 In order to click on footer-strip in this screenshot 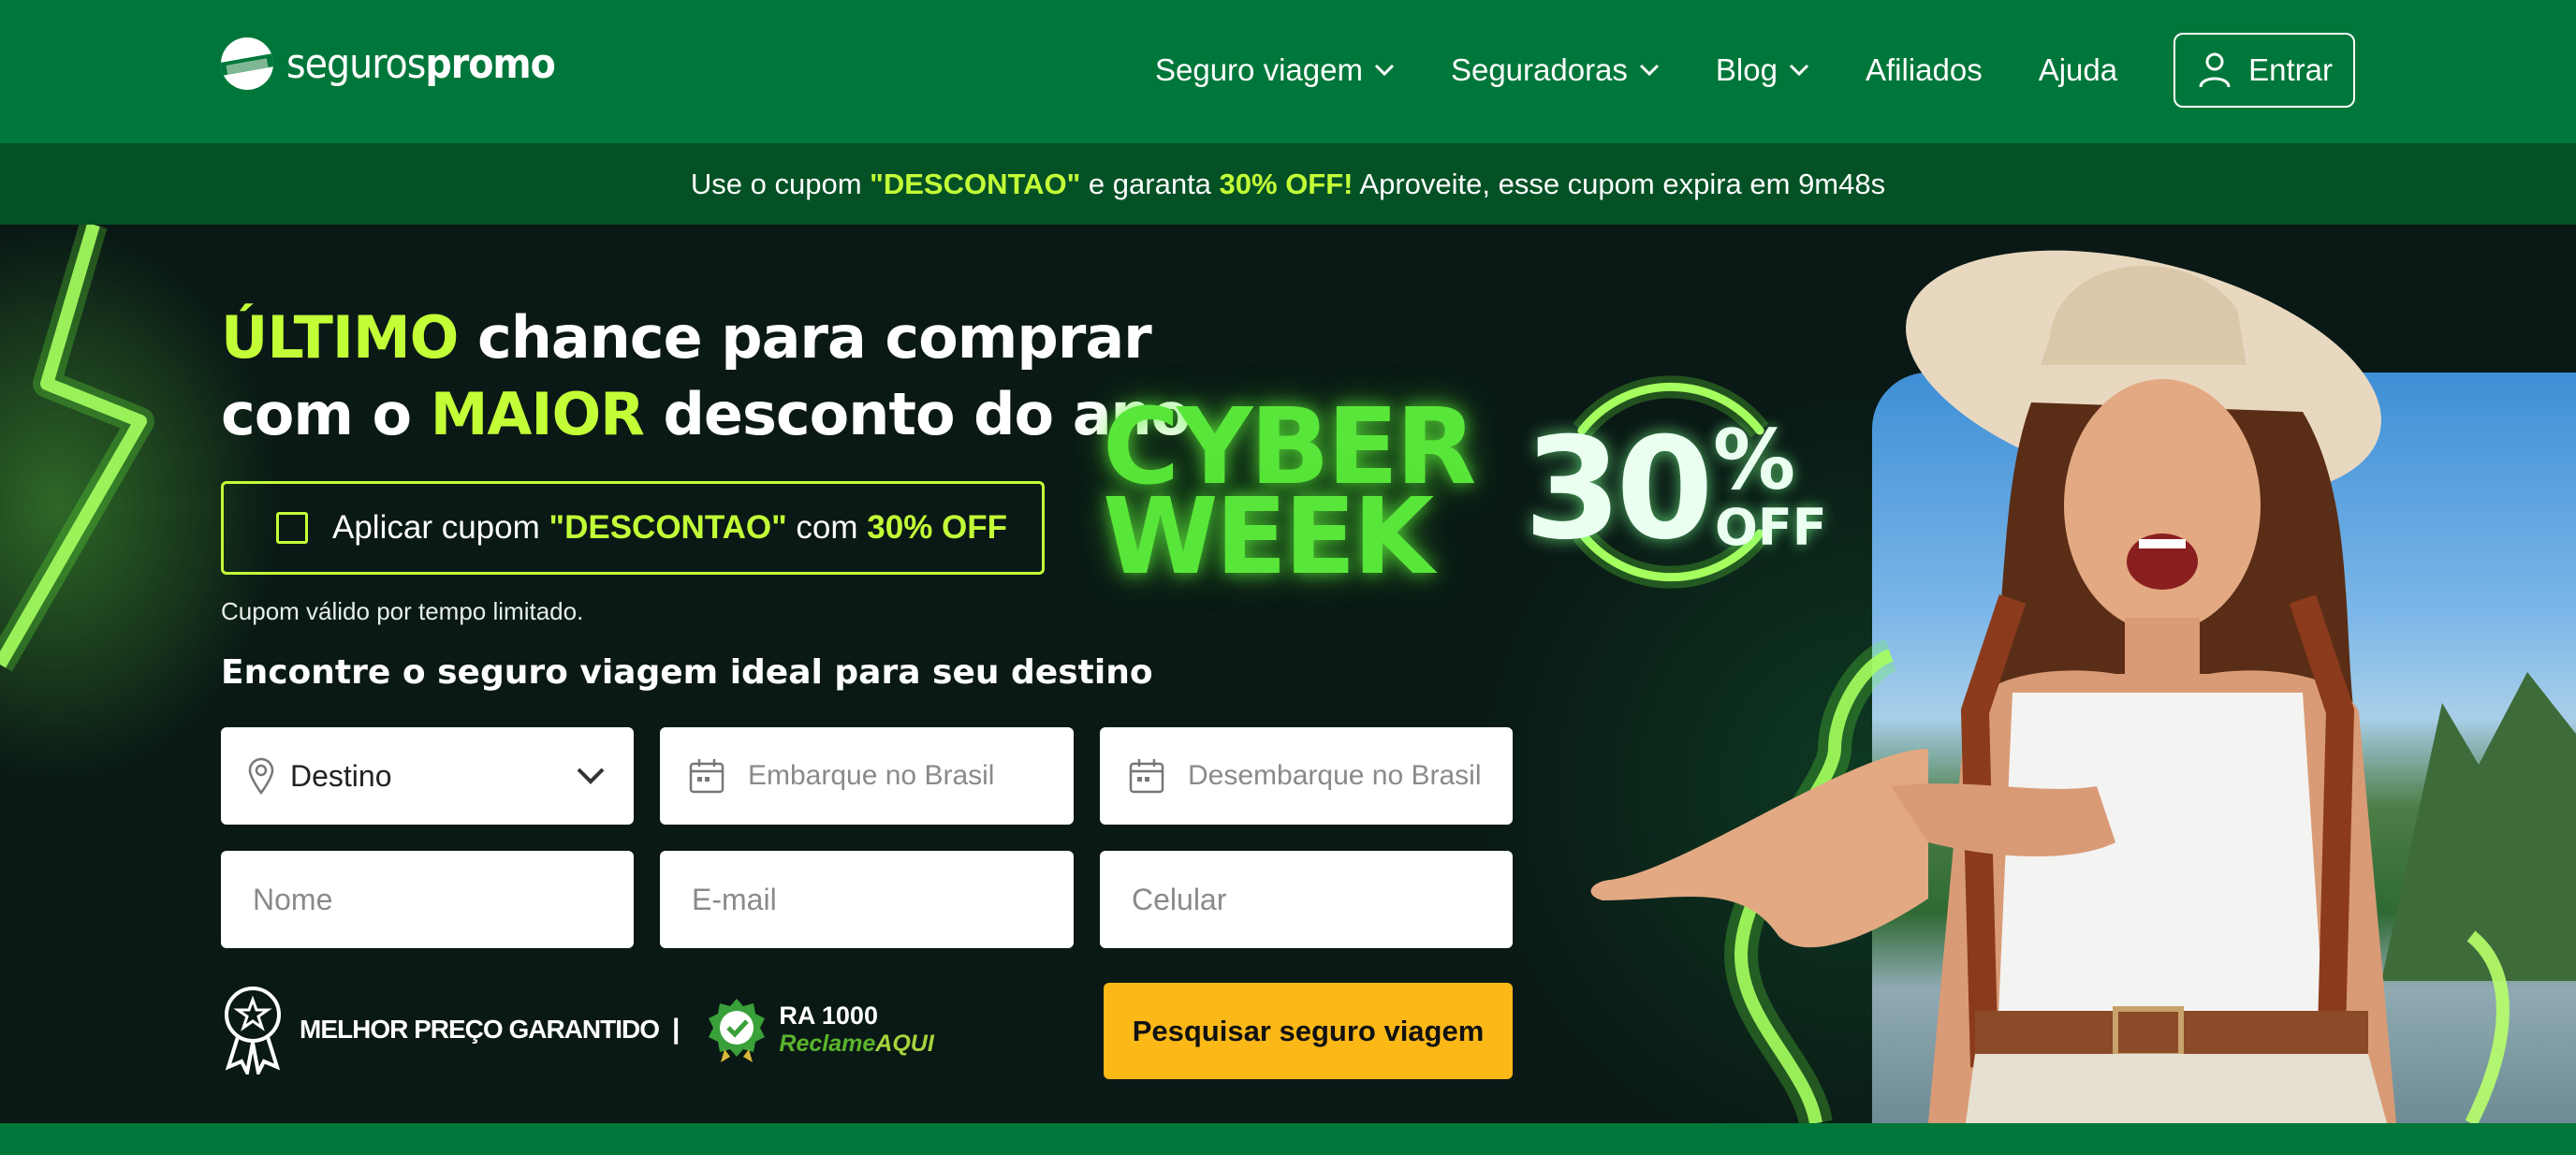, I will do `click(1288, 1139)`.